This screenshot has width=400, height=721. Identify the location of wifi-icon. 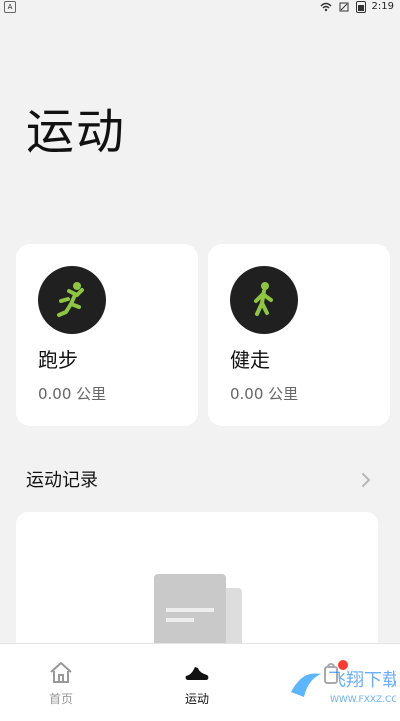
(326, 7).